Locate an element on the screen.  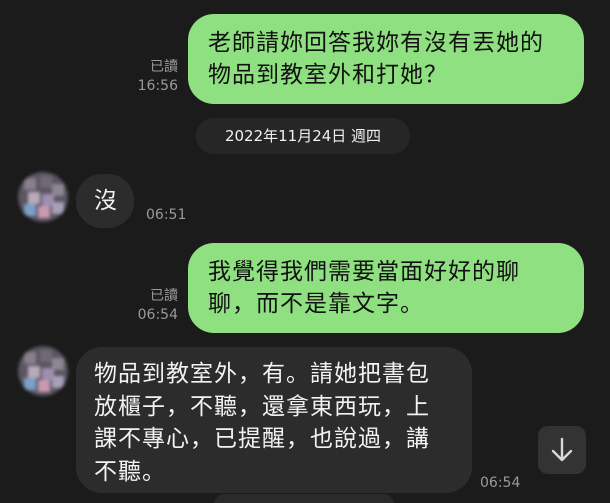
message-line: 沒 is located at coordinates (106, 201).